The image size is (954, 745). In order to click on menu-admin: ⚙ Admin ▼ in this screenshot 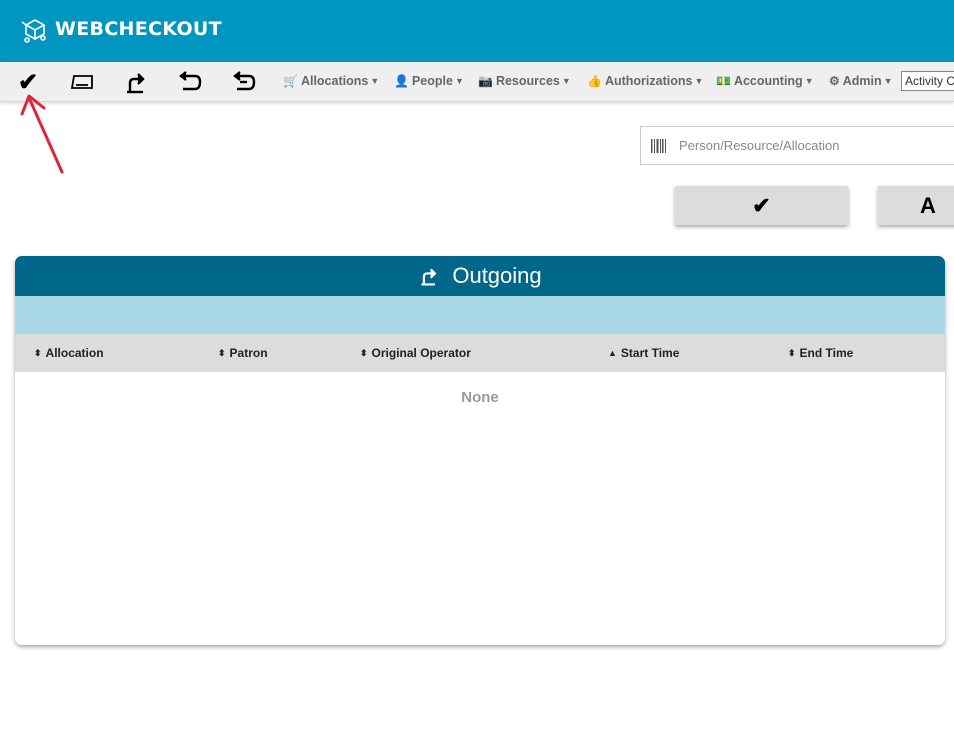, I will do `click(861, 81)`.